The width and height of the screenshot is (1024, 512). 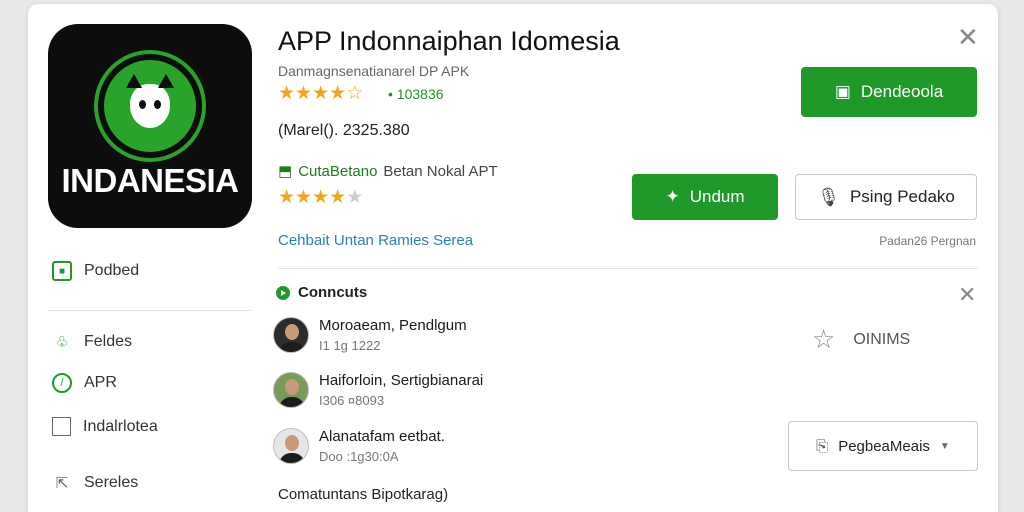 What do you see at coordinates (902, 91) in the screenshot?
I see `download-button-label: Dendeoola` at bounding box center [902, 91].